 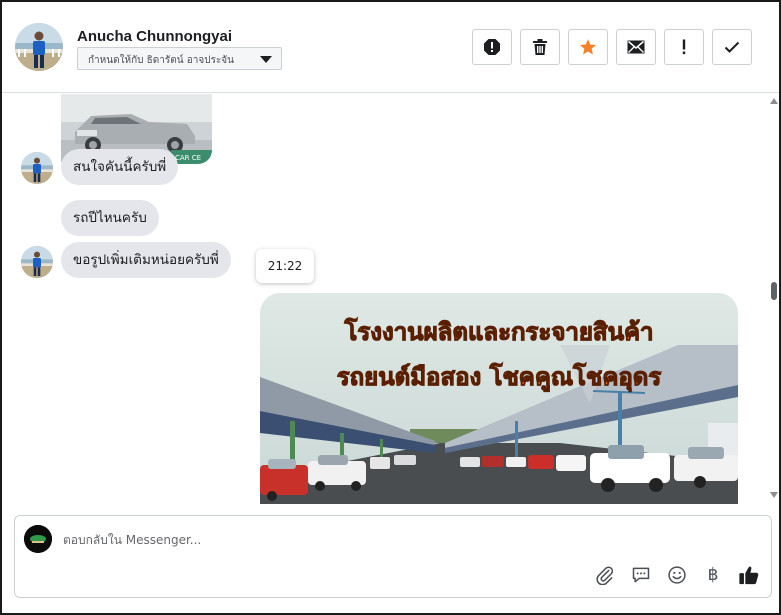 What do you see at coordinates (154, 36) in the screenshot?
I see `contact-name: Anucha Chunnongyai` at bounding box center [154, 36].